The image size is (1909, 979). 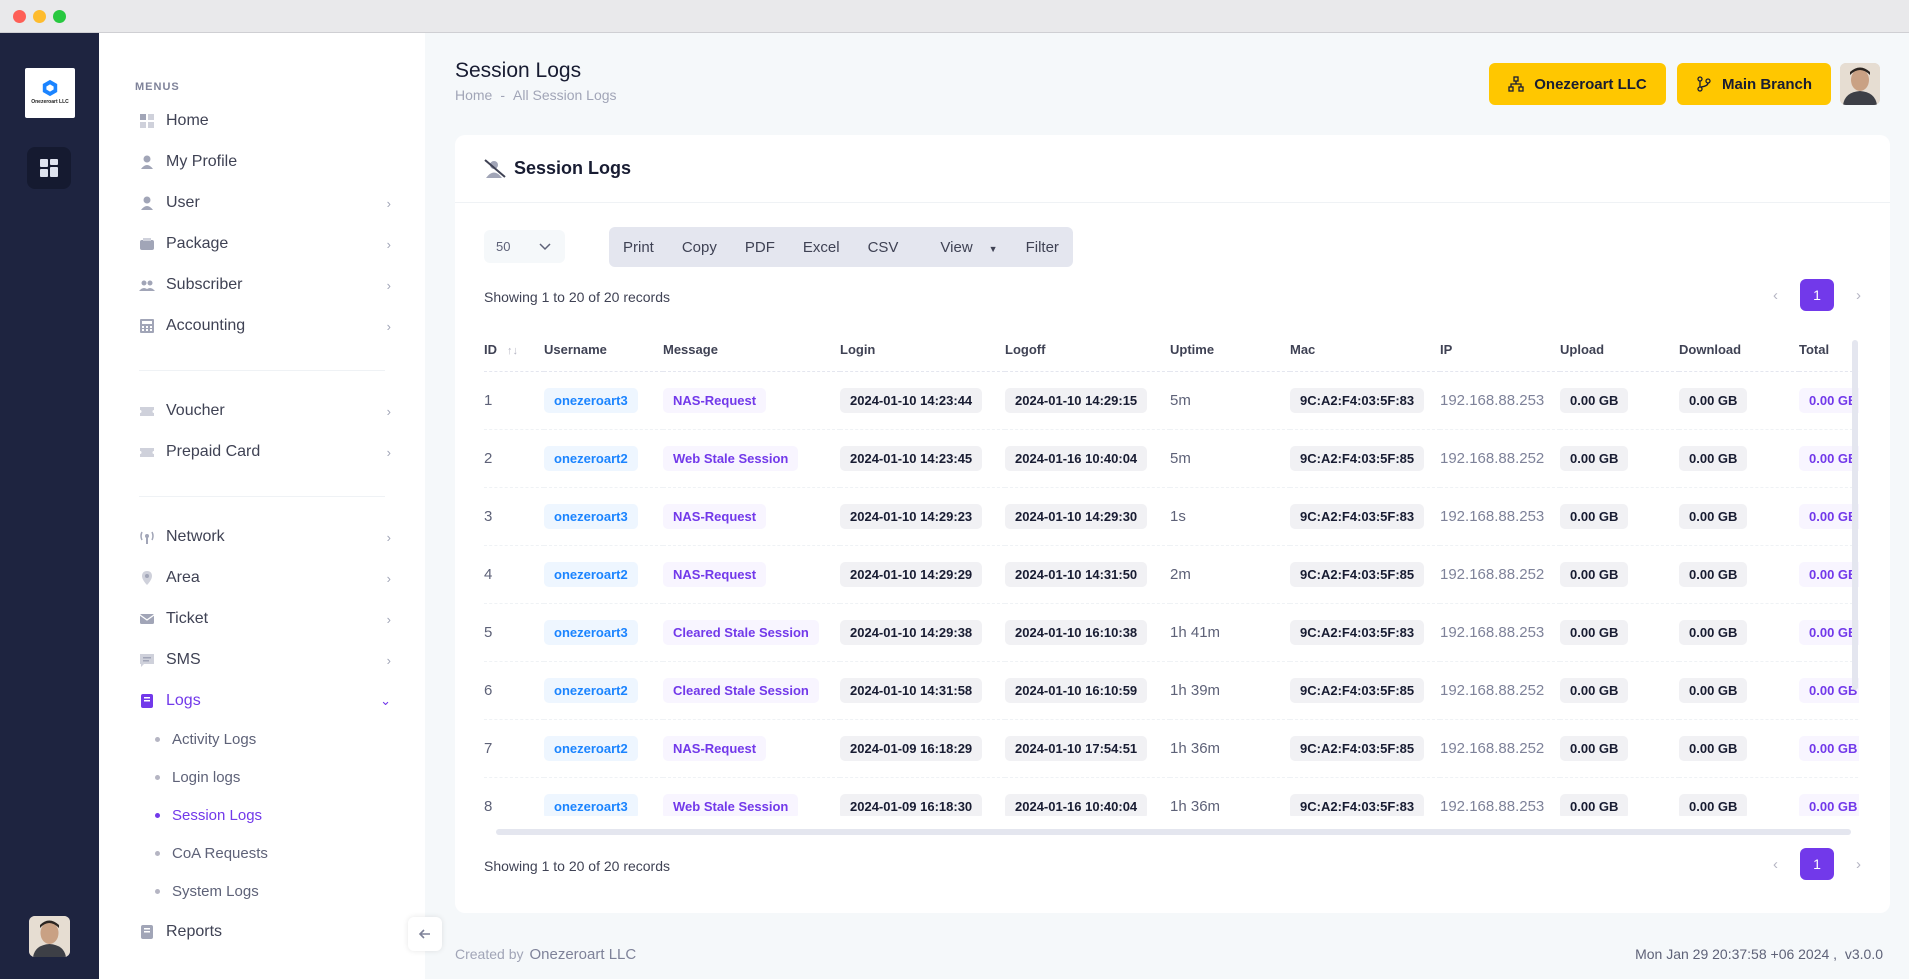 What do you see at coordinates (751, 350) in the screenshot?
I see `column-header-message: Message` at bounding box center [751, 350].